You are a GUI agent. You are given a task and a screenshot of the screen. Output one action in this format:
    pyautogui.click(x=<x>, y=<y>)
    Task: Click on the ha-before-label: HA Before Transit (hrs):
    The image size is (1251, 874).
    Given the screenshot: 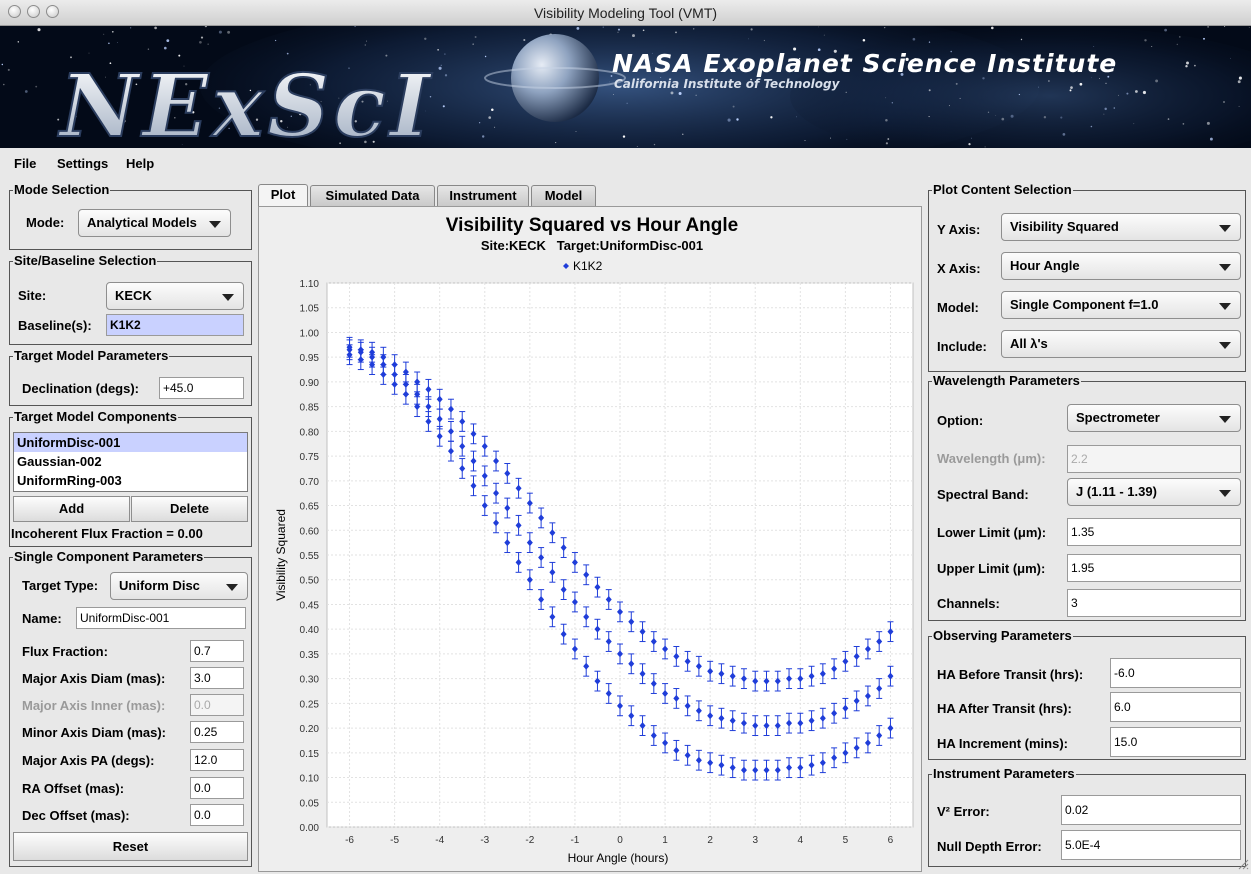 What is the action you would take?
    pyautogui.click(x=1010, y=674)
    